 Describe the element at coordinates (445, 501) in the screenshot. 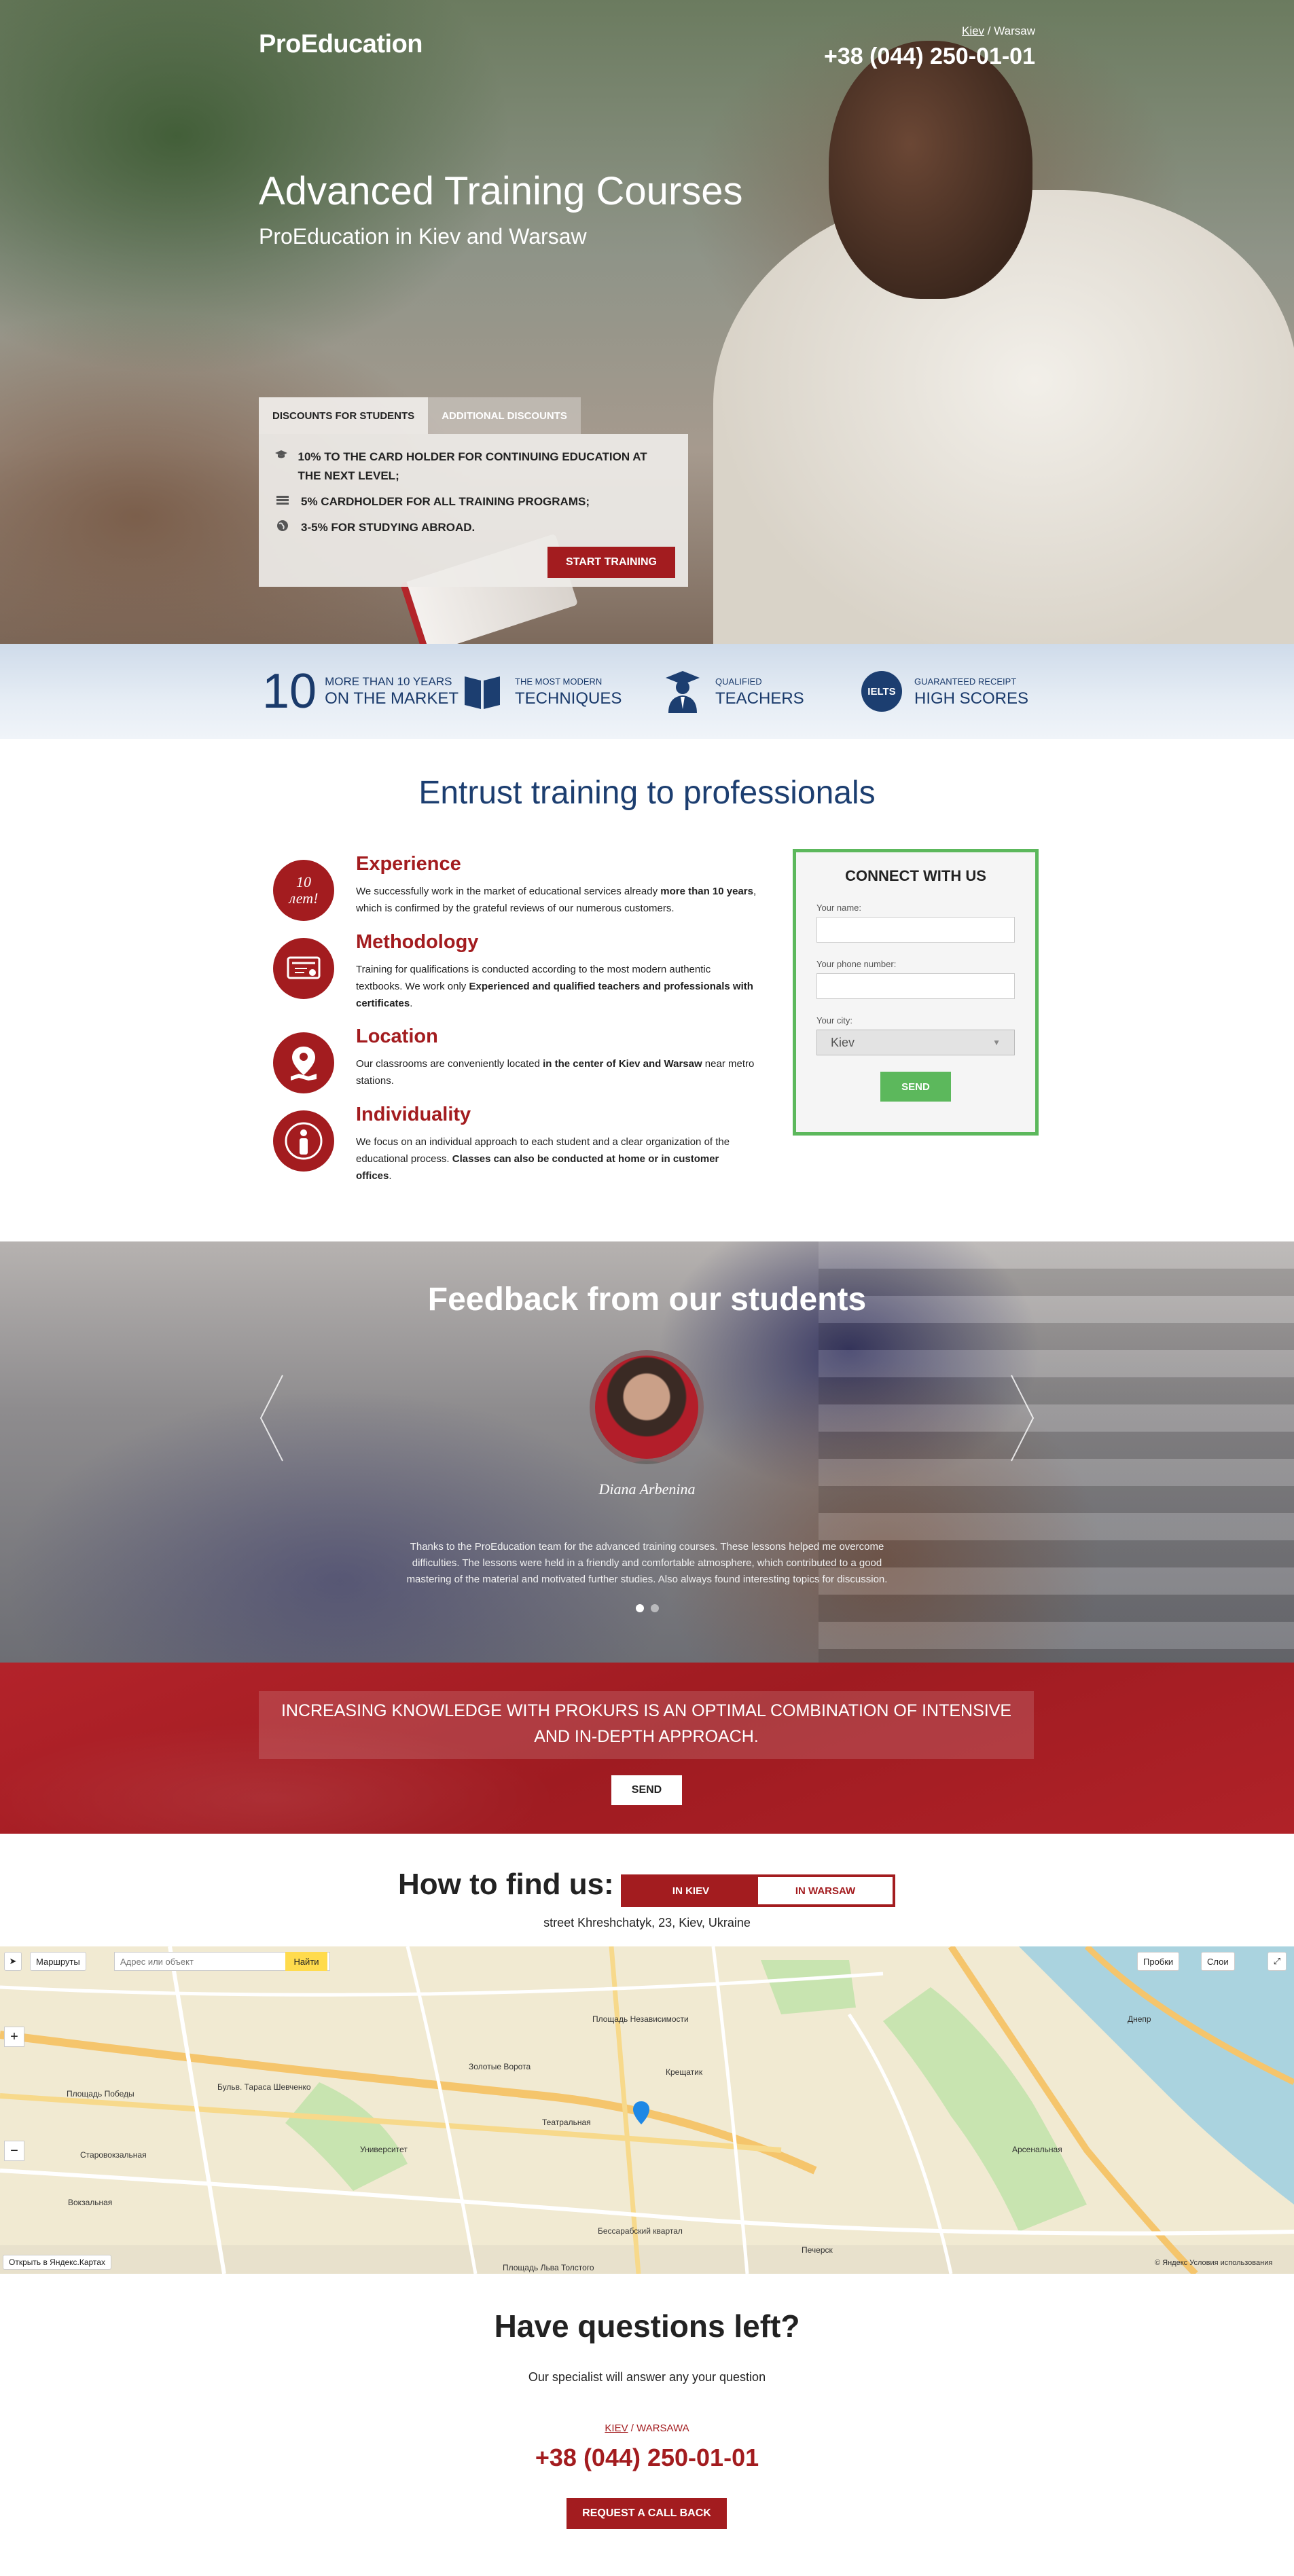

I see `discount-text: 5% cardholder for all training programs;` at that location.